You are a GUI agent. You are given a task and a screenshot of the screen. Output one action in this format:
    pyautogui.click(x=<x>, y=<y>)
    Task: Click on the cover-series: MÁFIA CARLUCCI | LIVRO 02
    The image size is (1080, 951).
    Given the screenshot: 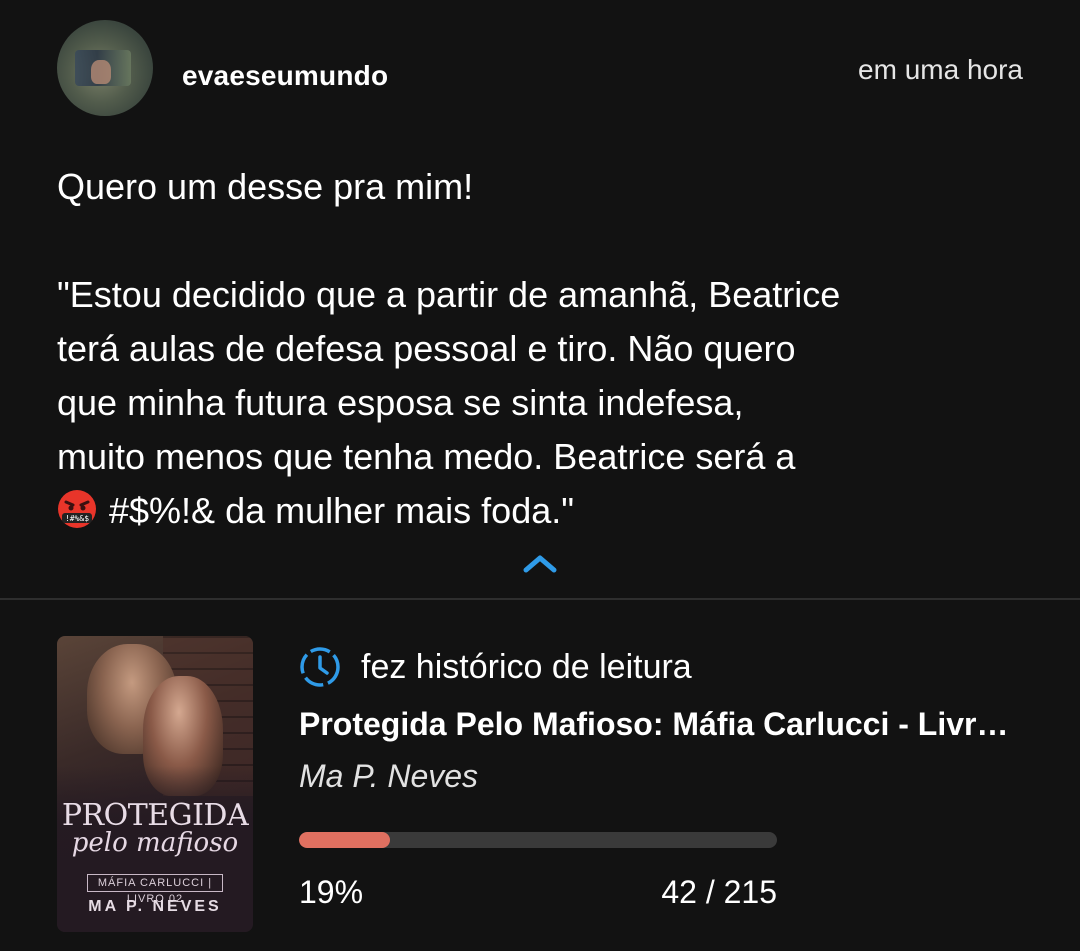 What is the action you would take?
    pyautogui.click(x=155, y=889)
    